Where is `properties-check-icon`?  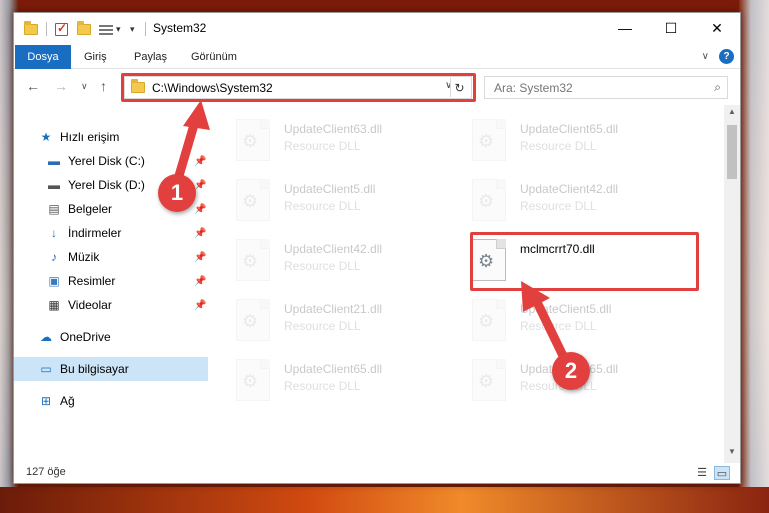 properties-check-icon is located at coordinates (61, 28).